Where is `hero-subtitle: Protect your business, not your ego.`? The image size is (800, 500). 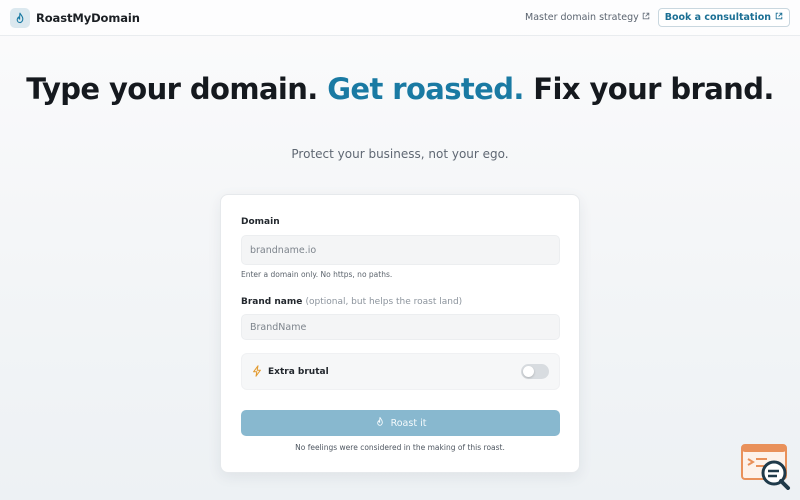 hero-subtitle: Protect your business, not your ego. is located at coordinates (400, 154).